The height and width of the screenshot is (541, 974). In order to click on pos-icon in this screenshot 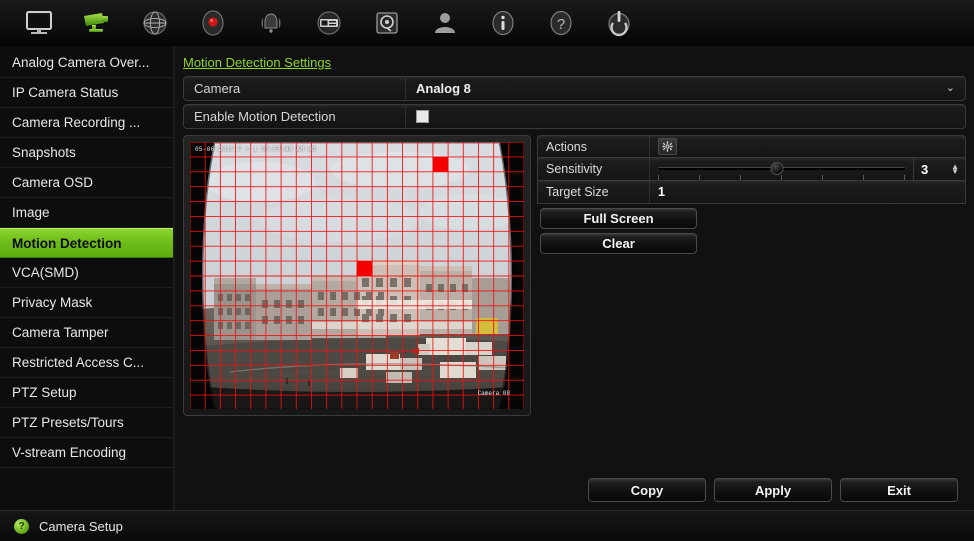, I will do `click(329, 23)`.